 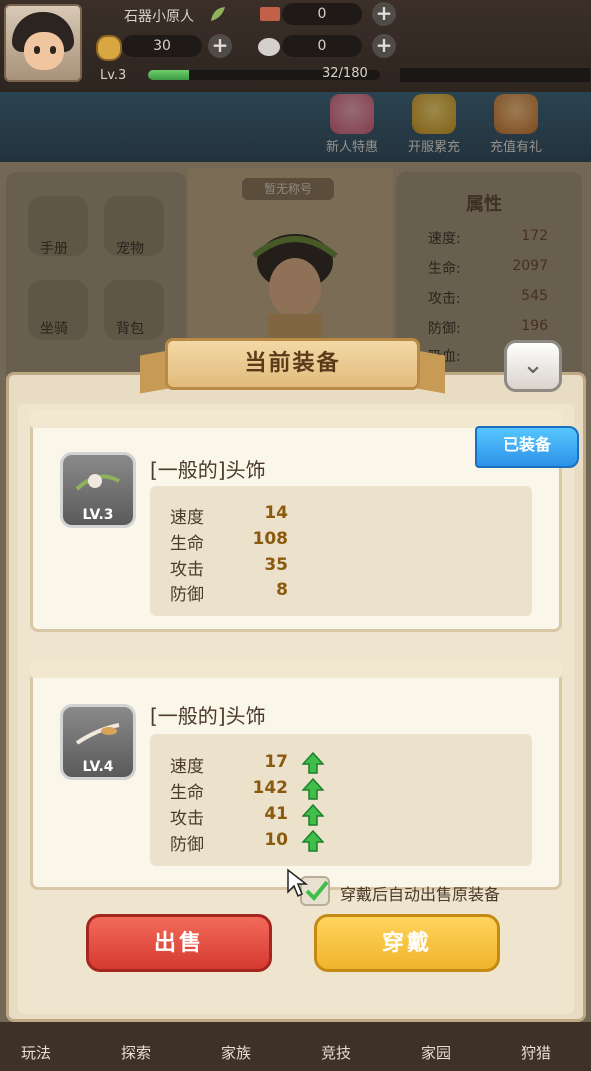 I want to click on new-item-icon: LV.4, so click(x=98, y=742).